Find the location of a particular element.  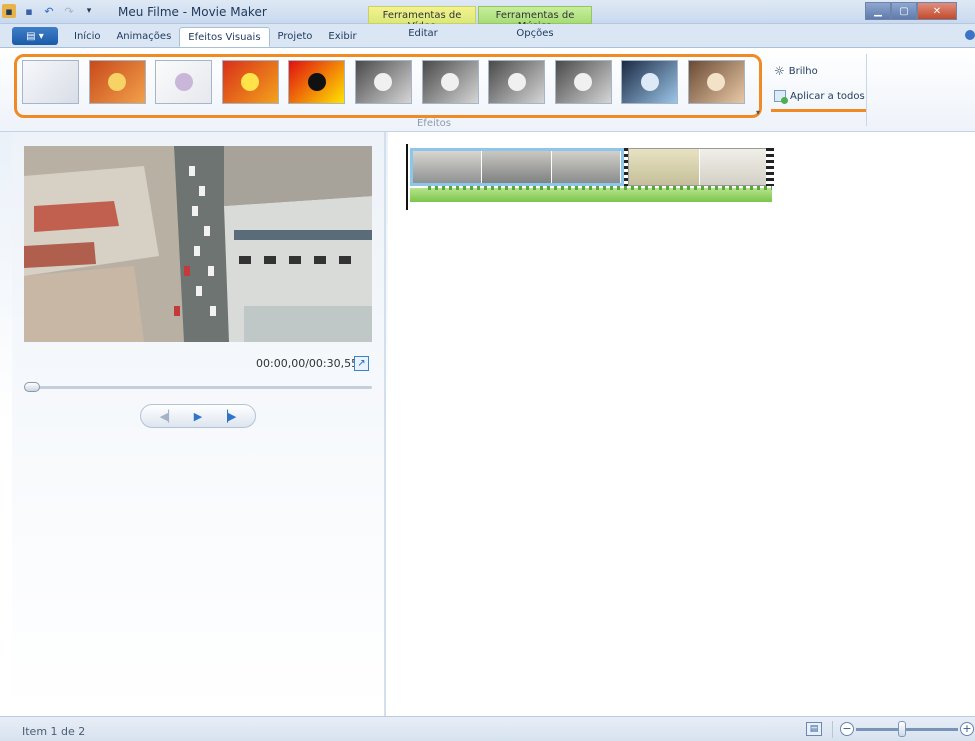

seek-thumb is located at coordinates (32, 387).